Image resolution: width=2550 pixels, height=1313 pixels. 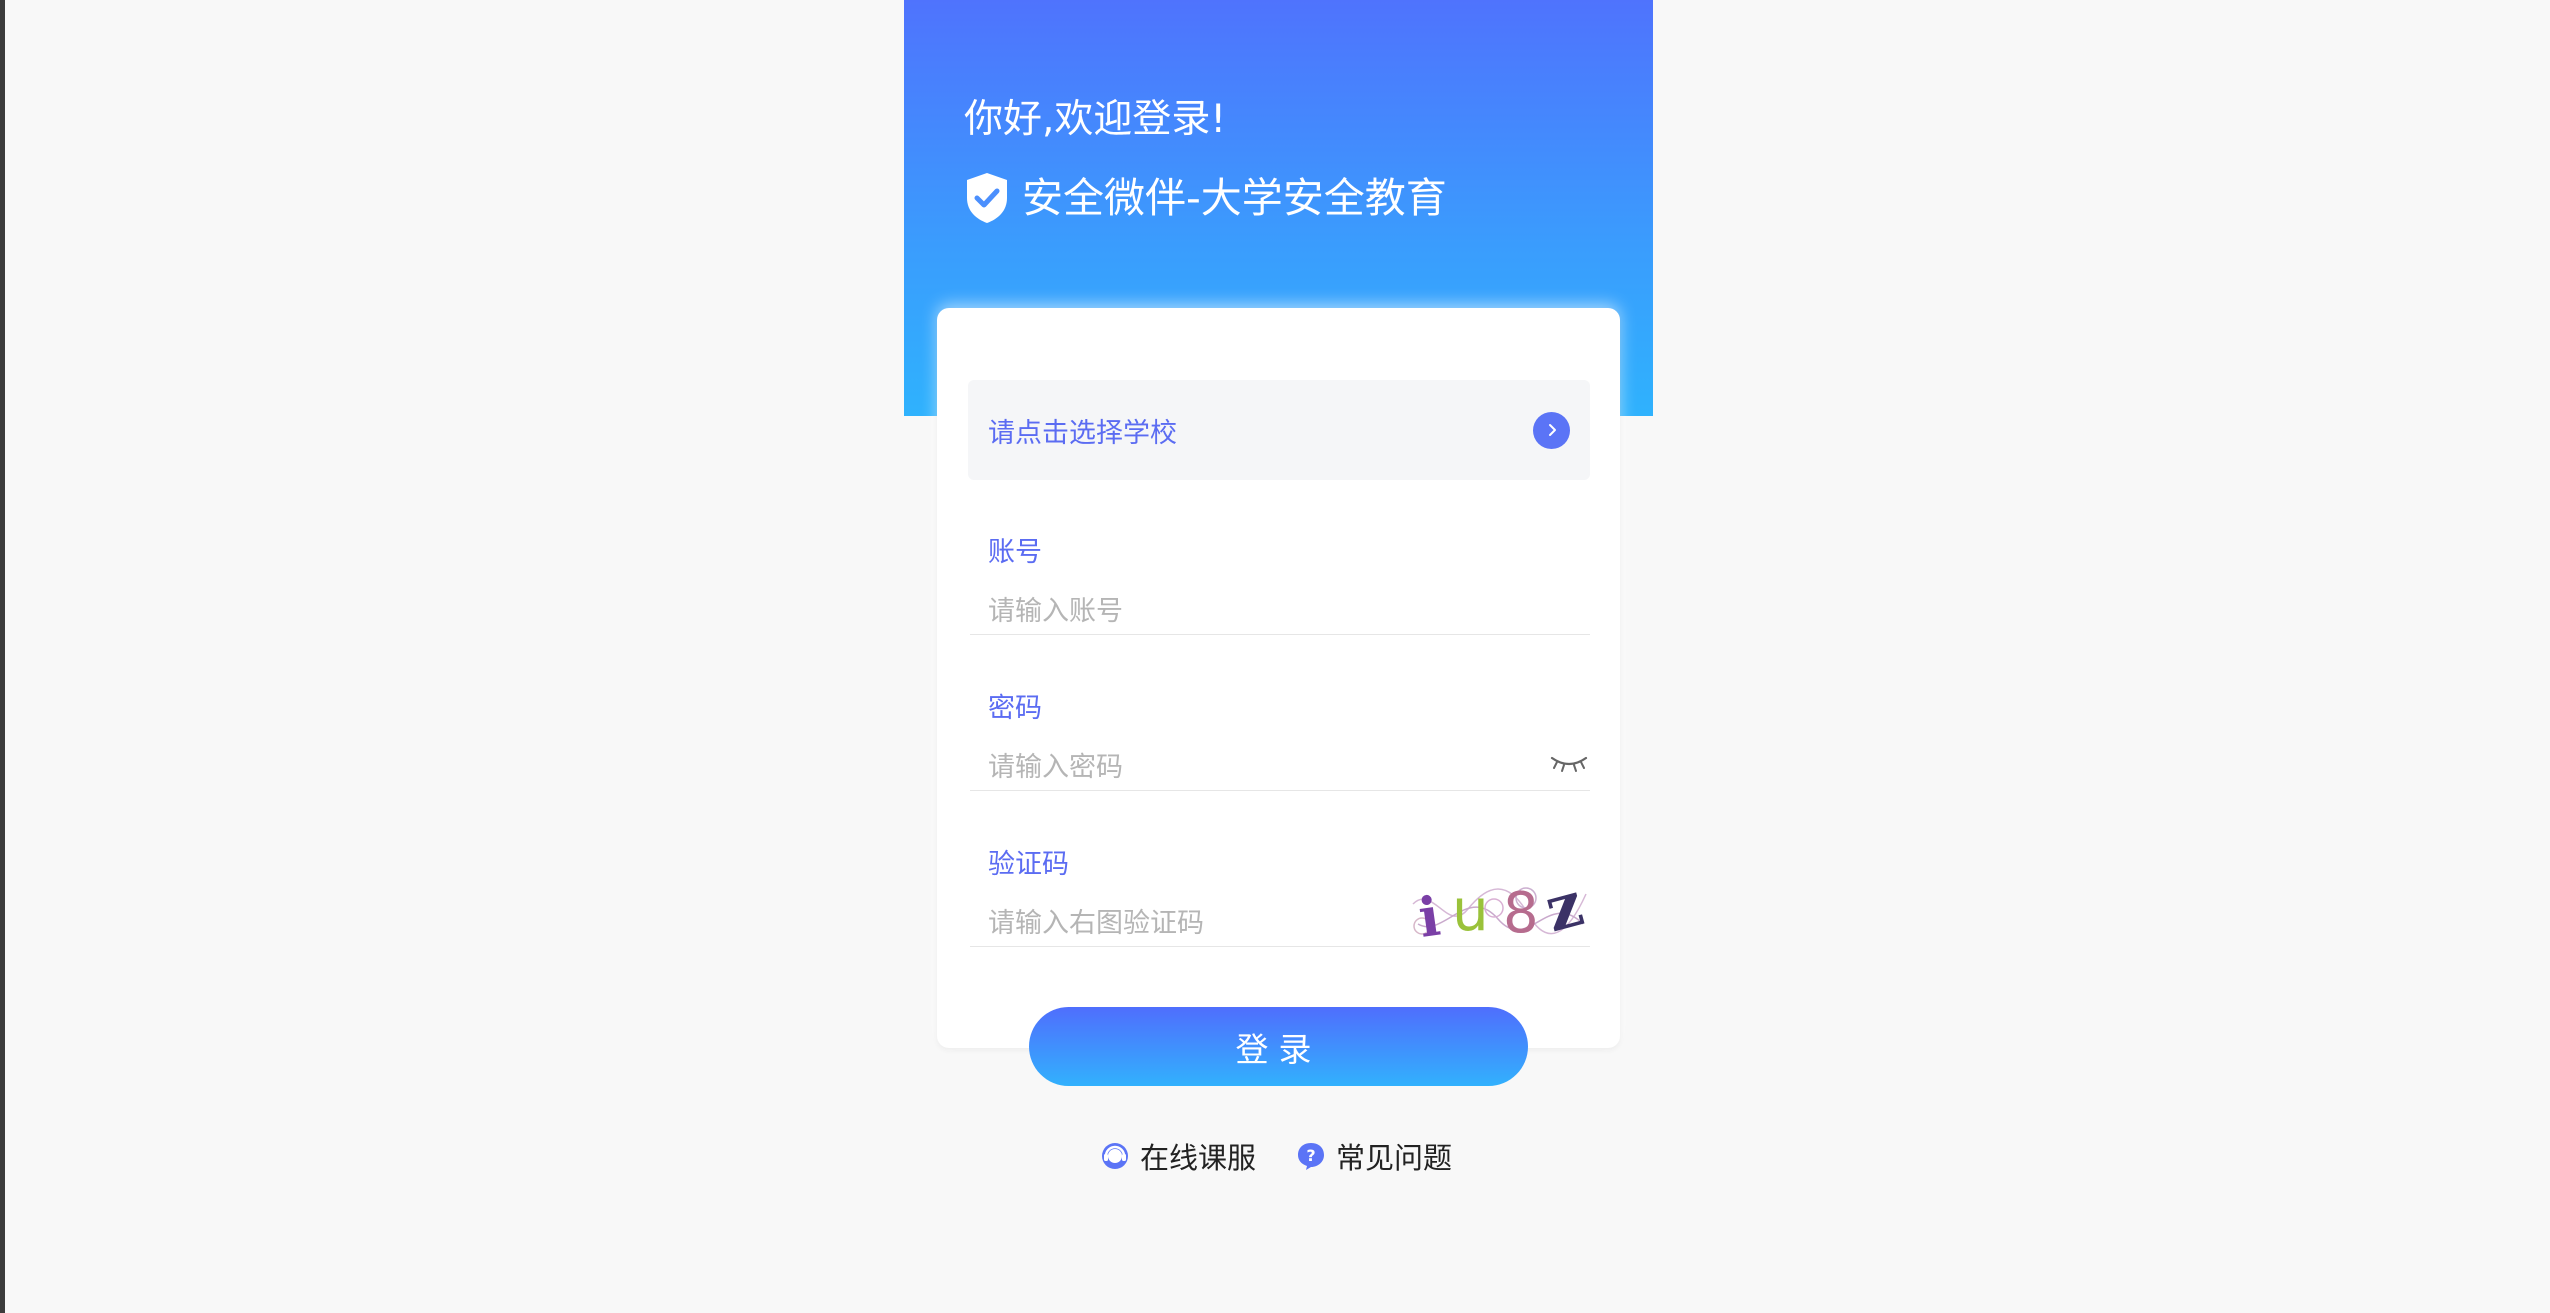 I want to click on svg-text: 8, so click(x=1521, y=912).